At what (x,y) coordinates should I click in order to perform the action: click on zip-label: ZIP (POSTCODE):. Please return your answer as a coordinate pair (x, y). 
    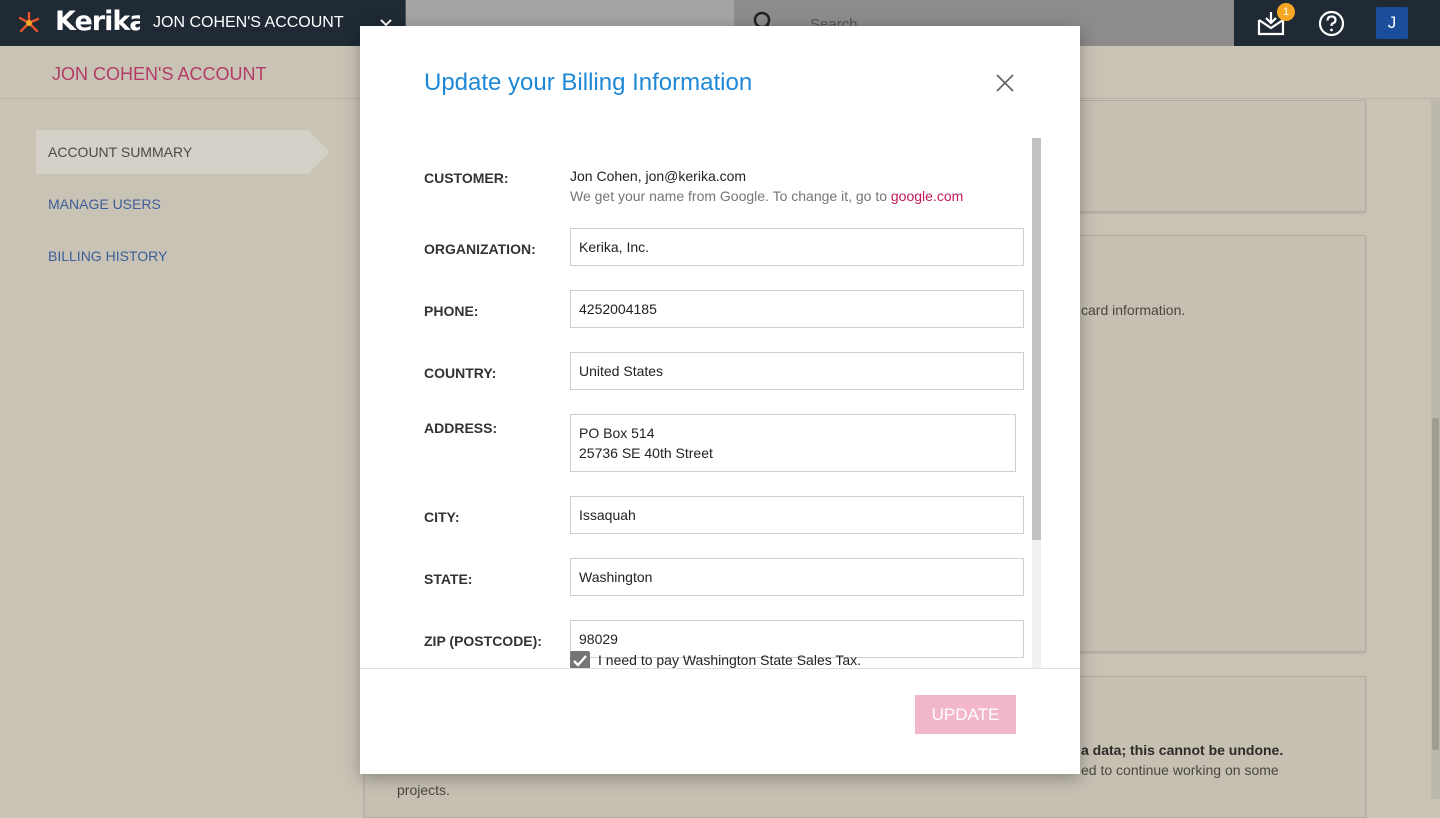
    Looking at the image, I should click on (483, 641).